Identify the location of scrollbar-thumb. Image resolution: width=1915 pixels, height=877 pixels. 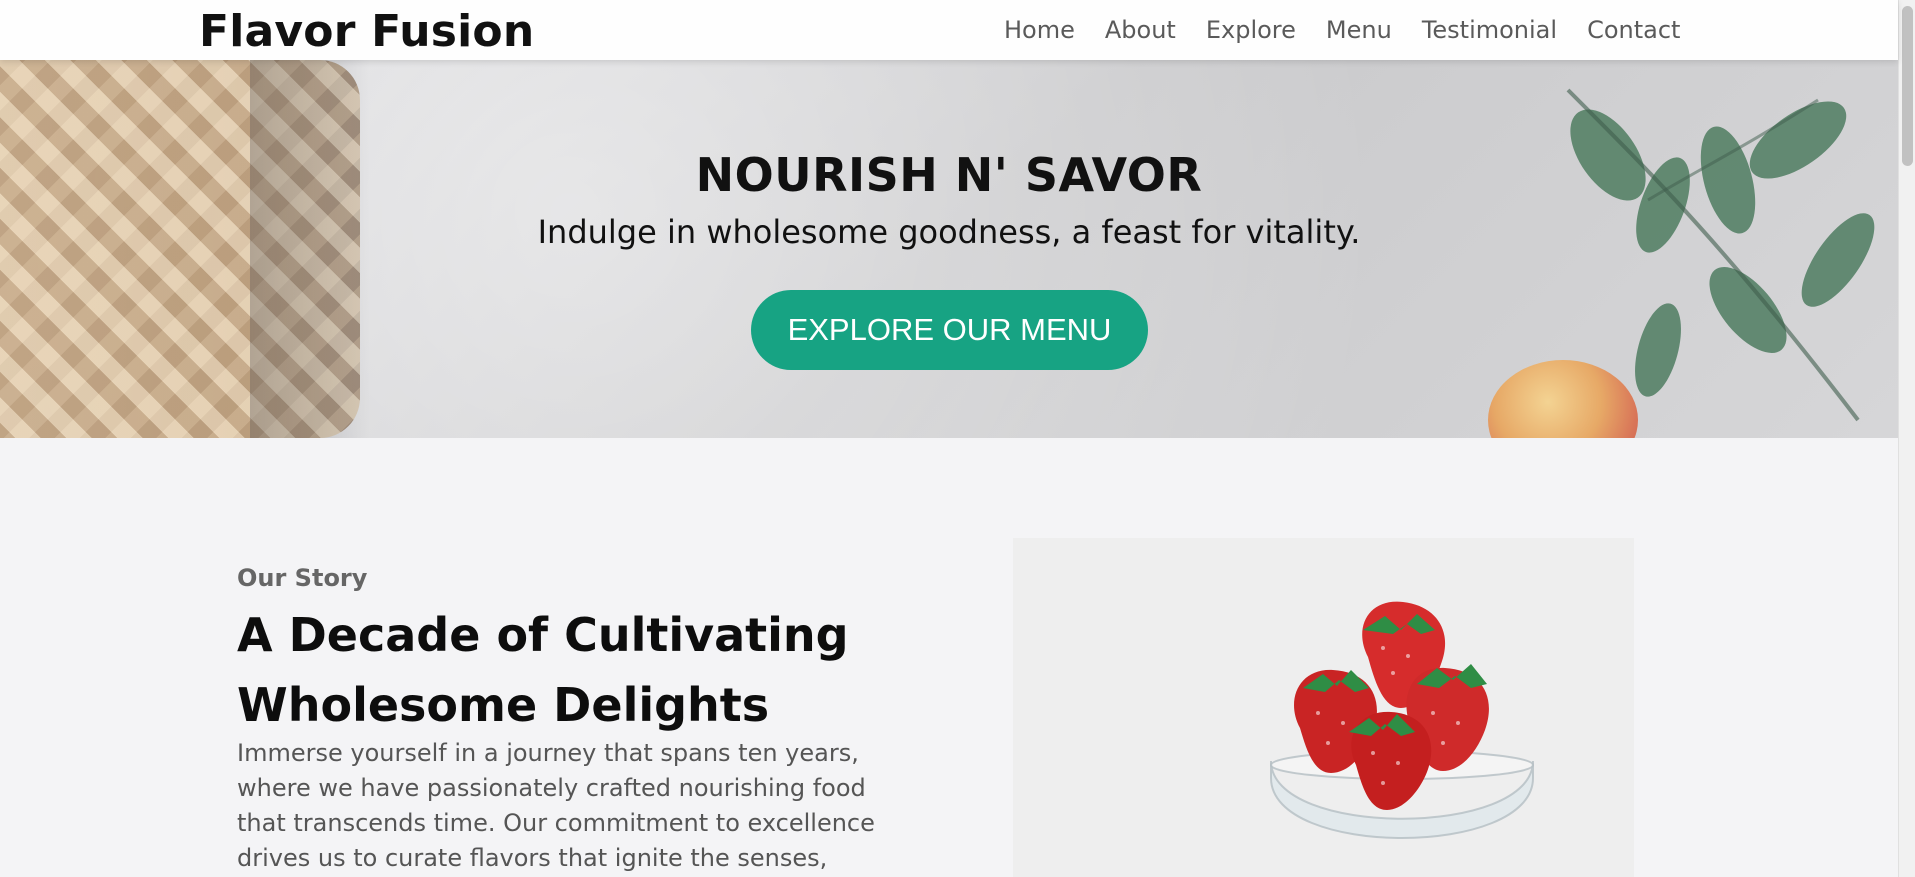
(1907, 86).